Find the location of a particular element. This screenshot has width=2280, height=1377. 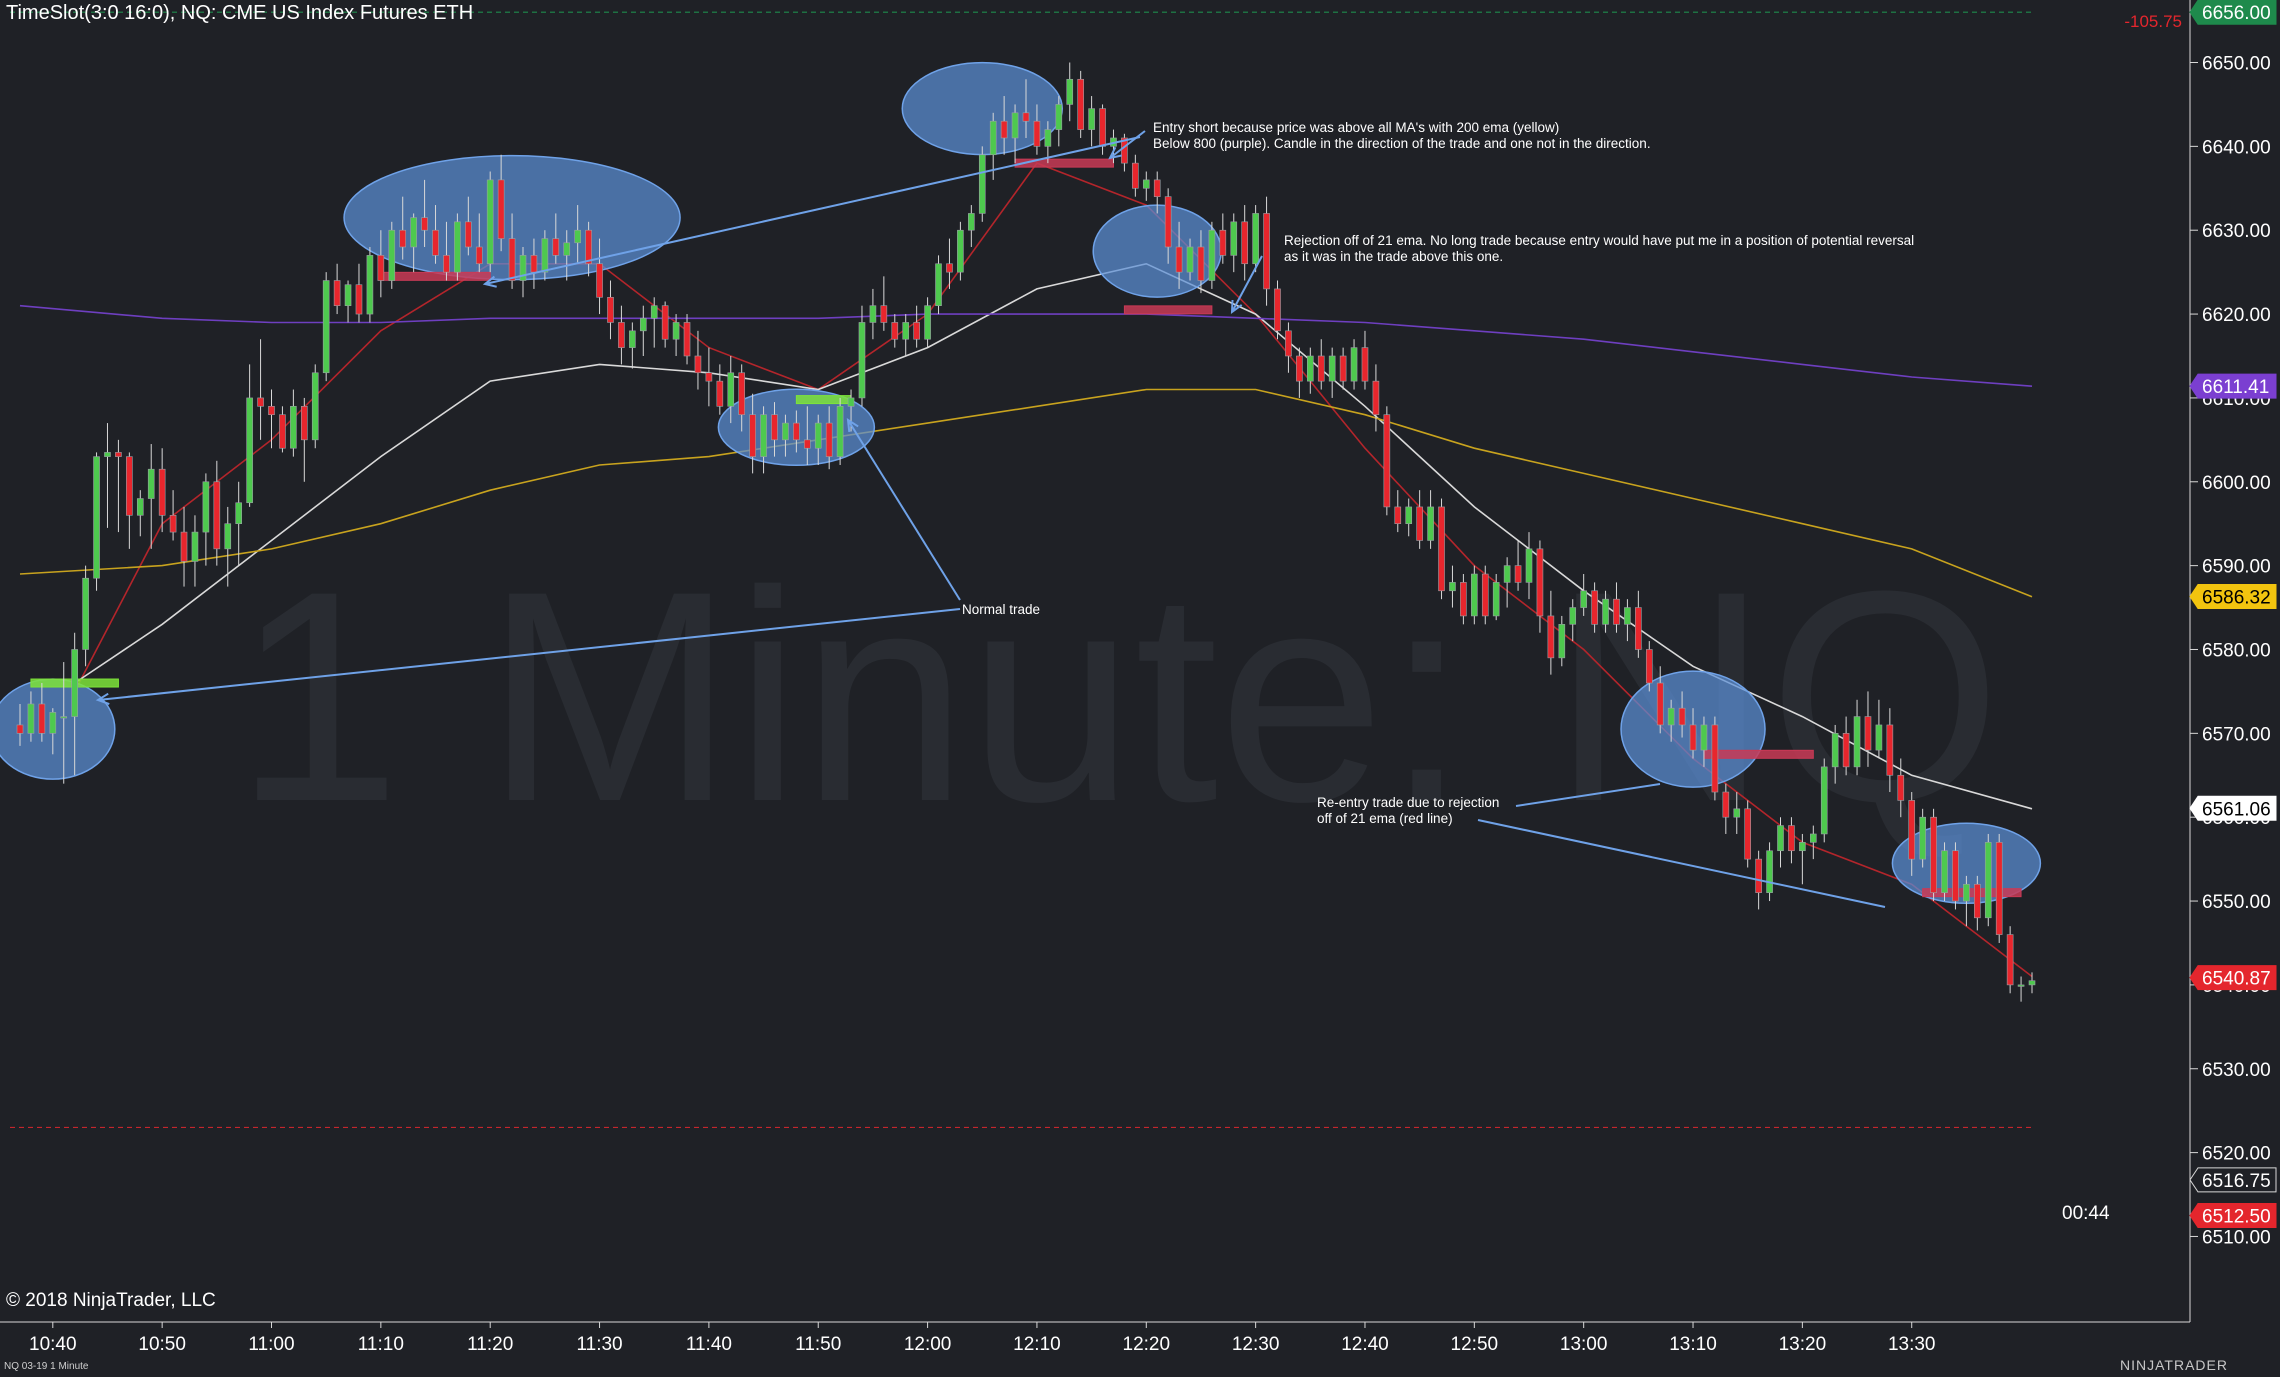

y-tick-label: 6650.00 is located at coordinates (2236, 64).